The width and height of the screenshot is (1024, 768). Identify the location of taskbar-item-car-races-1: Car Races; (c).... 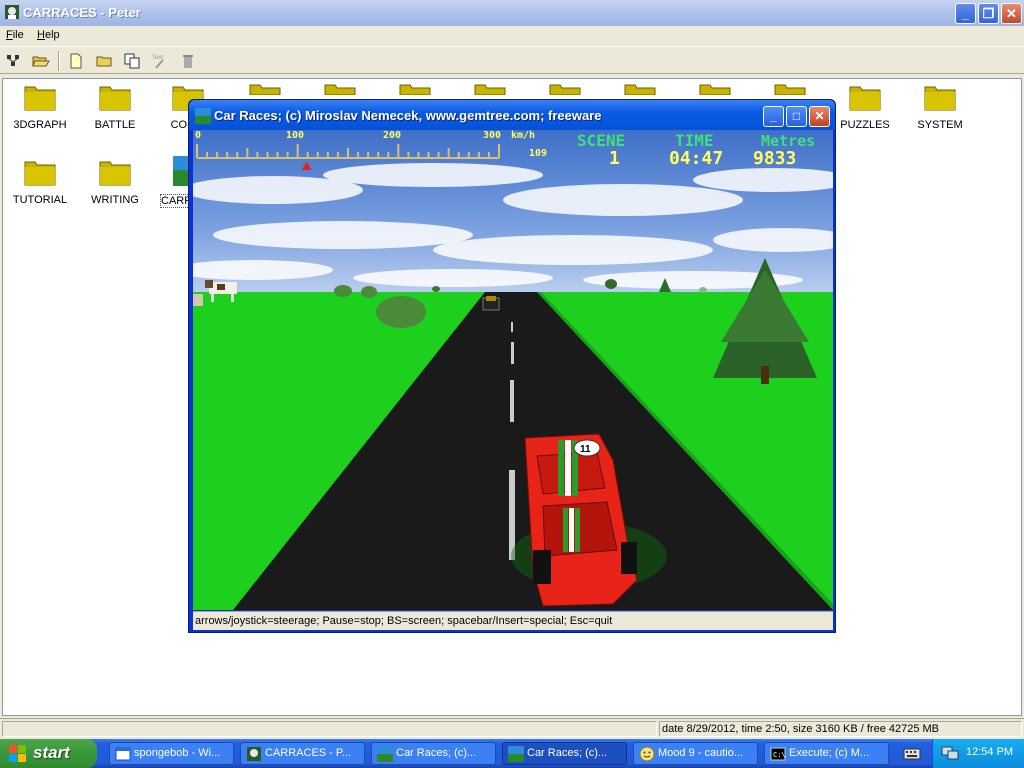
(433, 753).